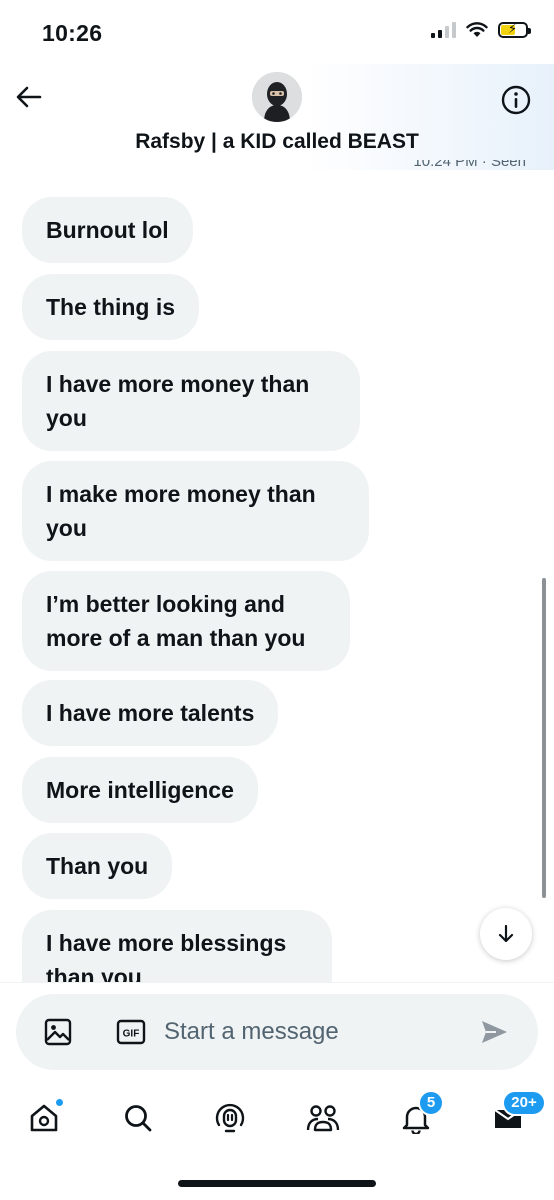 Image resolution: width=554 pixels, height=1200 pixels. I want to click on message-bubble: I have more money than you, so click(191, 401).